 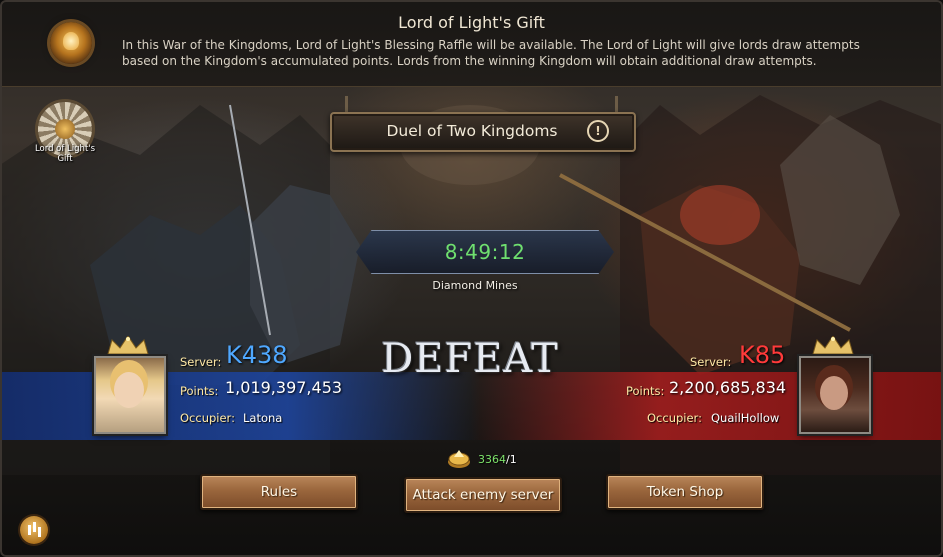 What do you see at coordinates (471, 22) in the screenshot?
I see `banner-title: Lord of Light's Gift` at bounding box center [471, 22].